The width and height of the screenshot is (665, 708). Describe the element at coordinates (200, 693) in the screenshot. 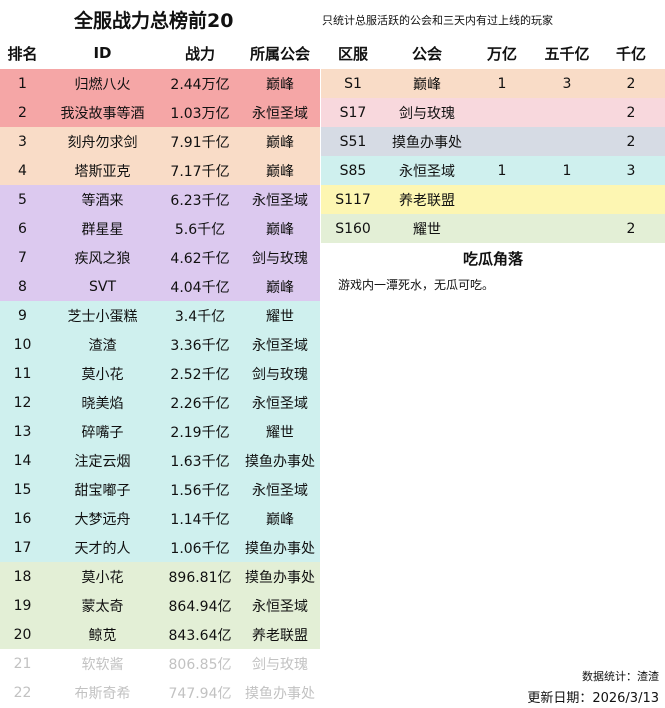

I see `power-cell: 747.94亿` at that location.